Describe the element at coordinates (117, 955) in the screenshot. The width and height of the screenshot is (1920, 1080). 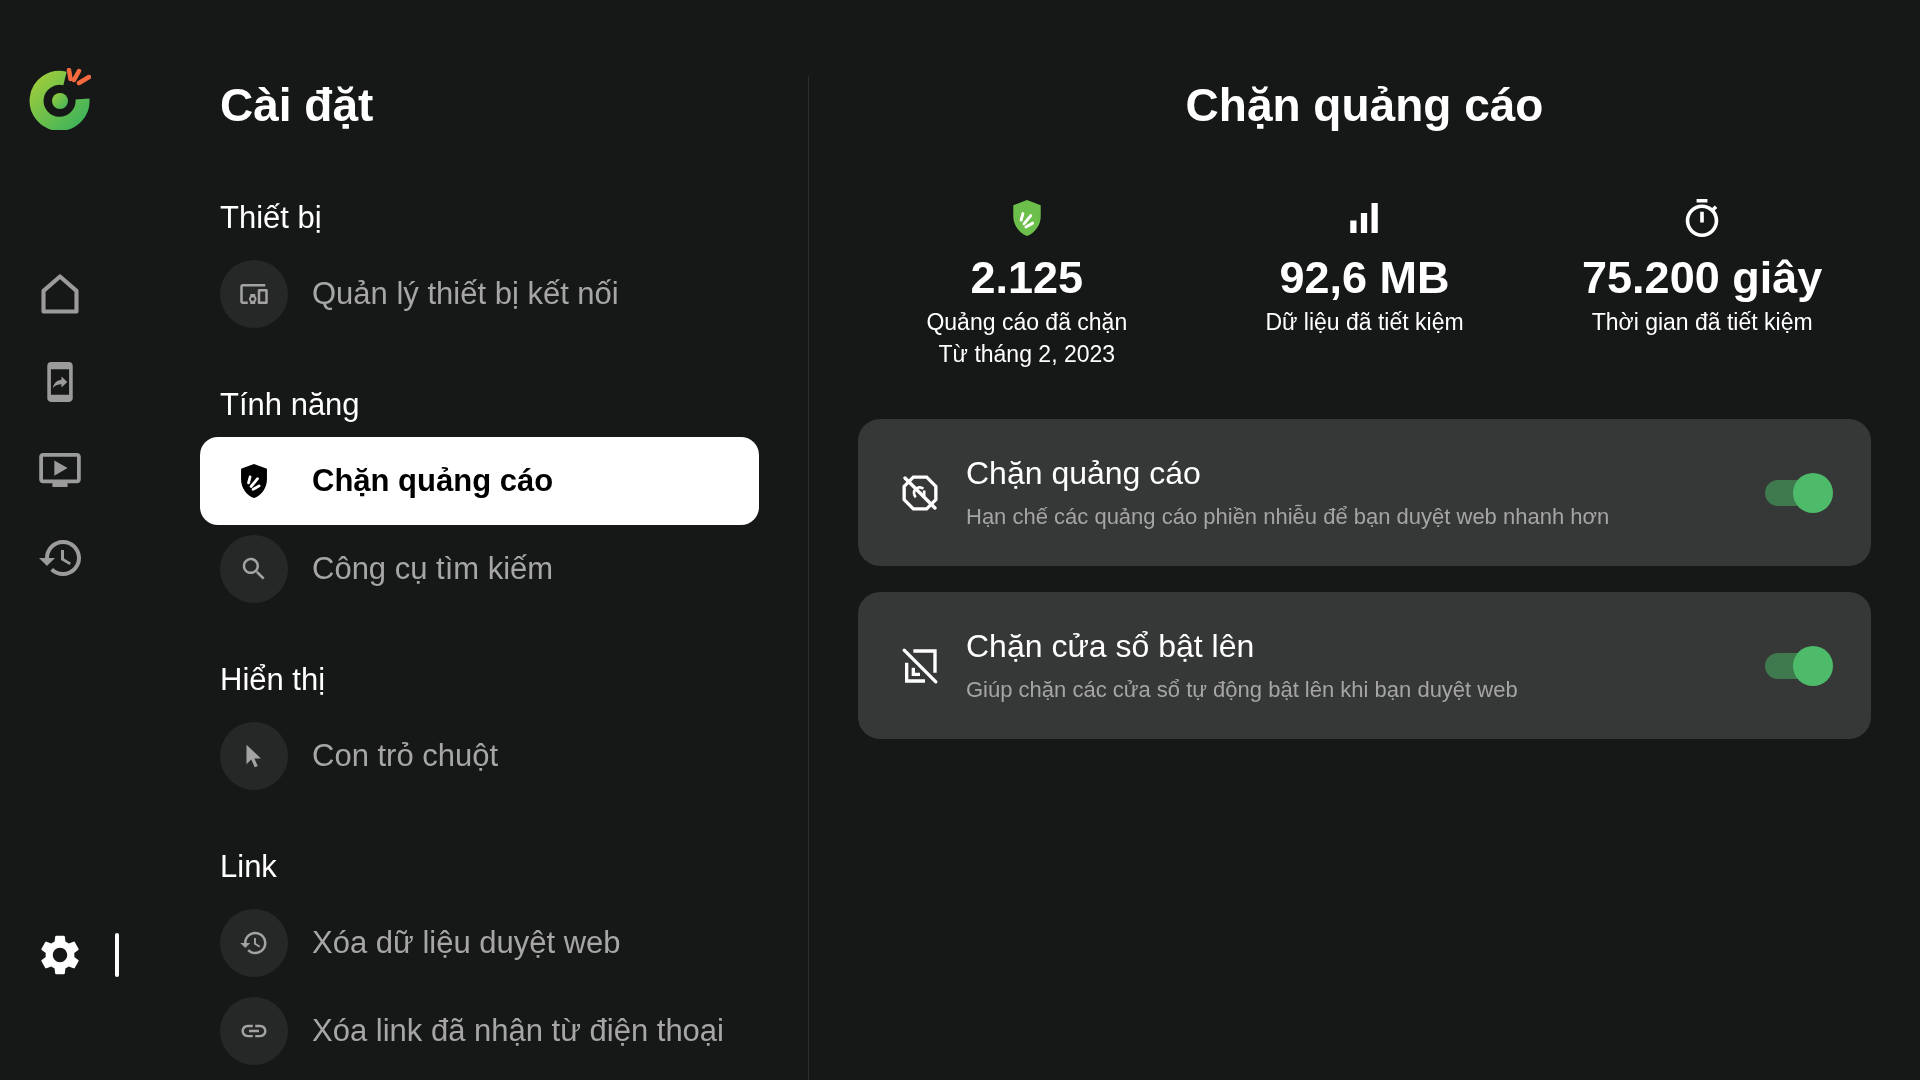
I see `active-indicator` at that location.